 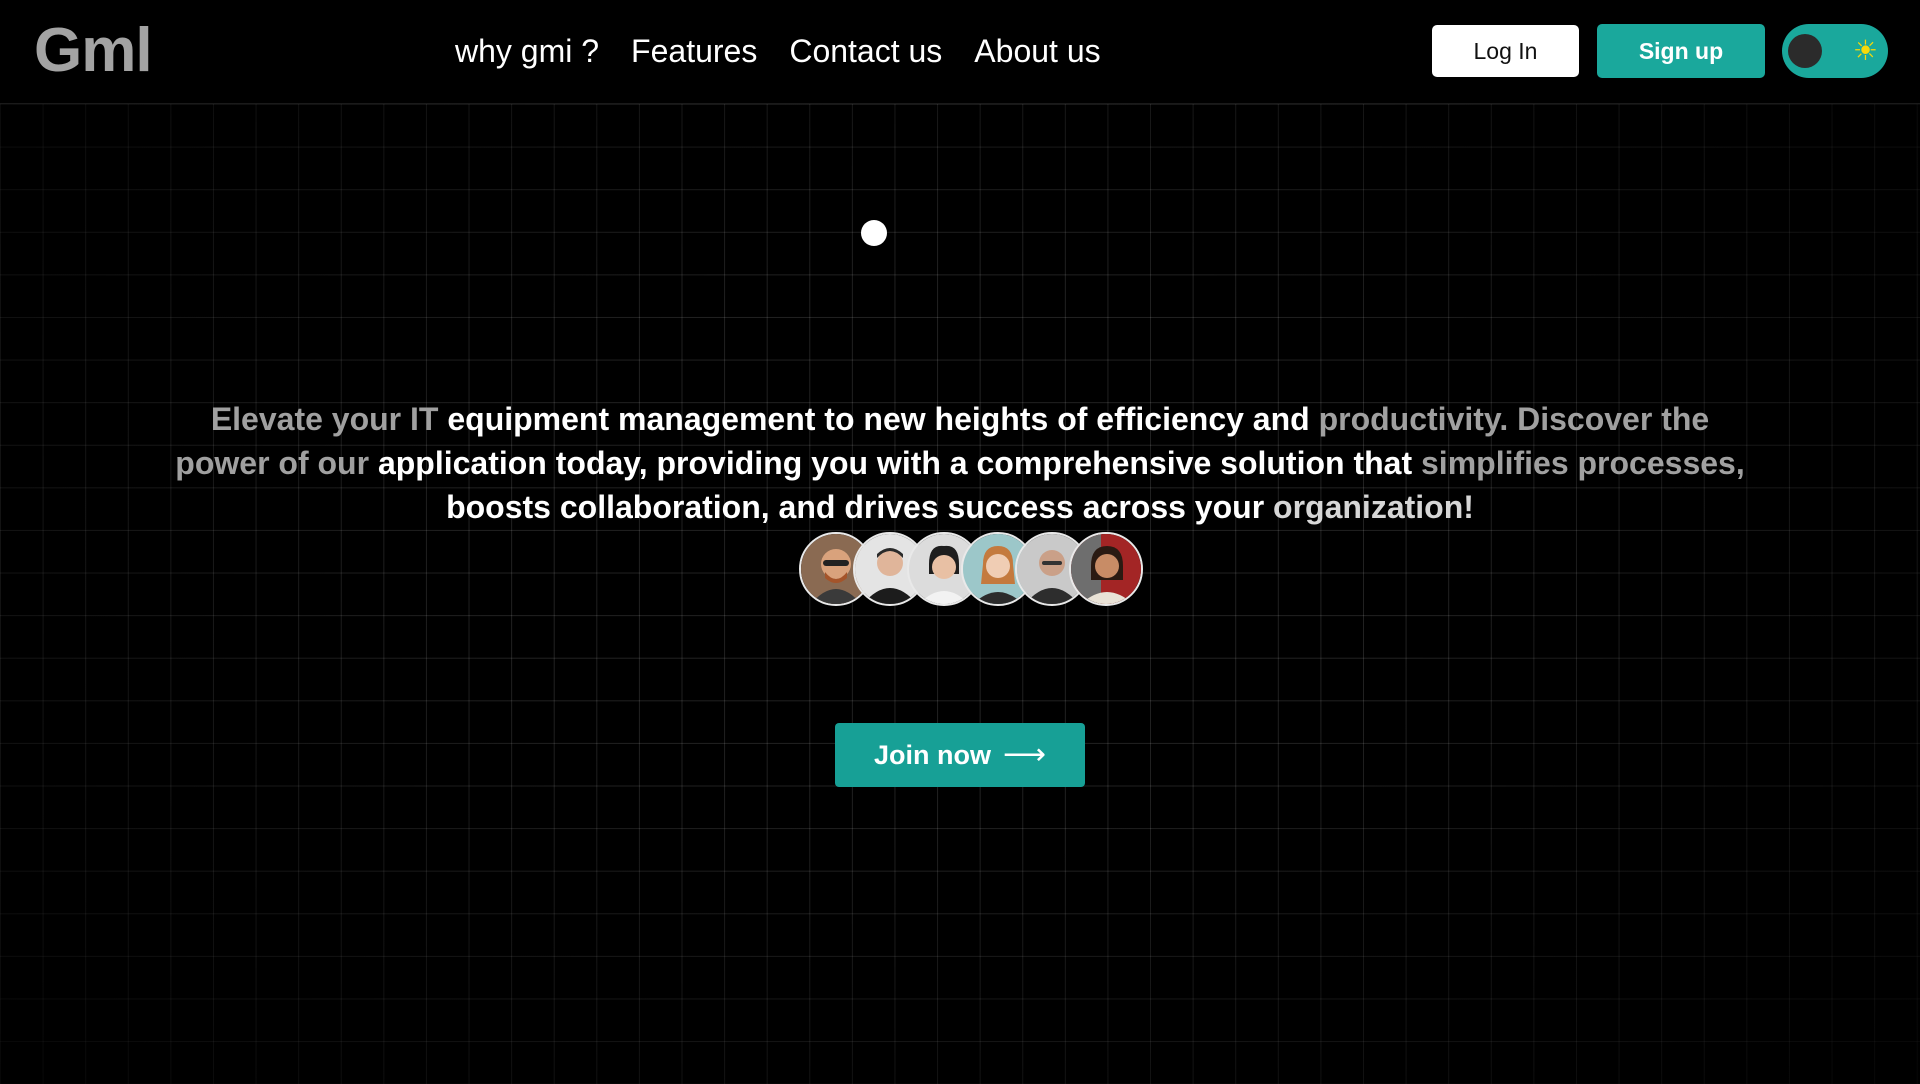 I want to click on main-nav: why gmi ? Features Contact us About us, so click(x=778, y=51).